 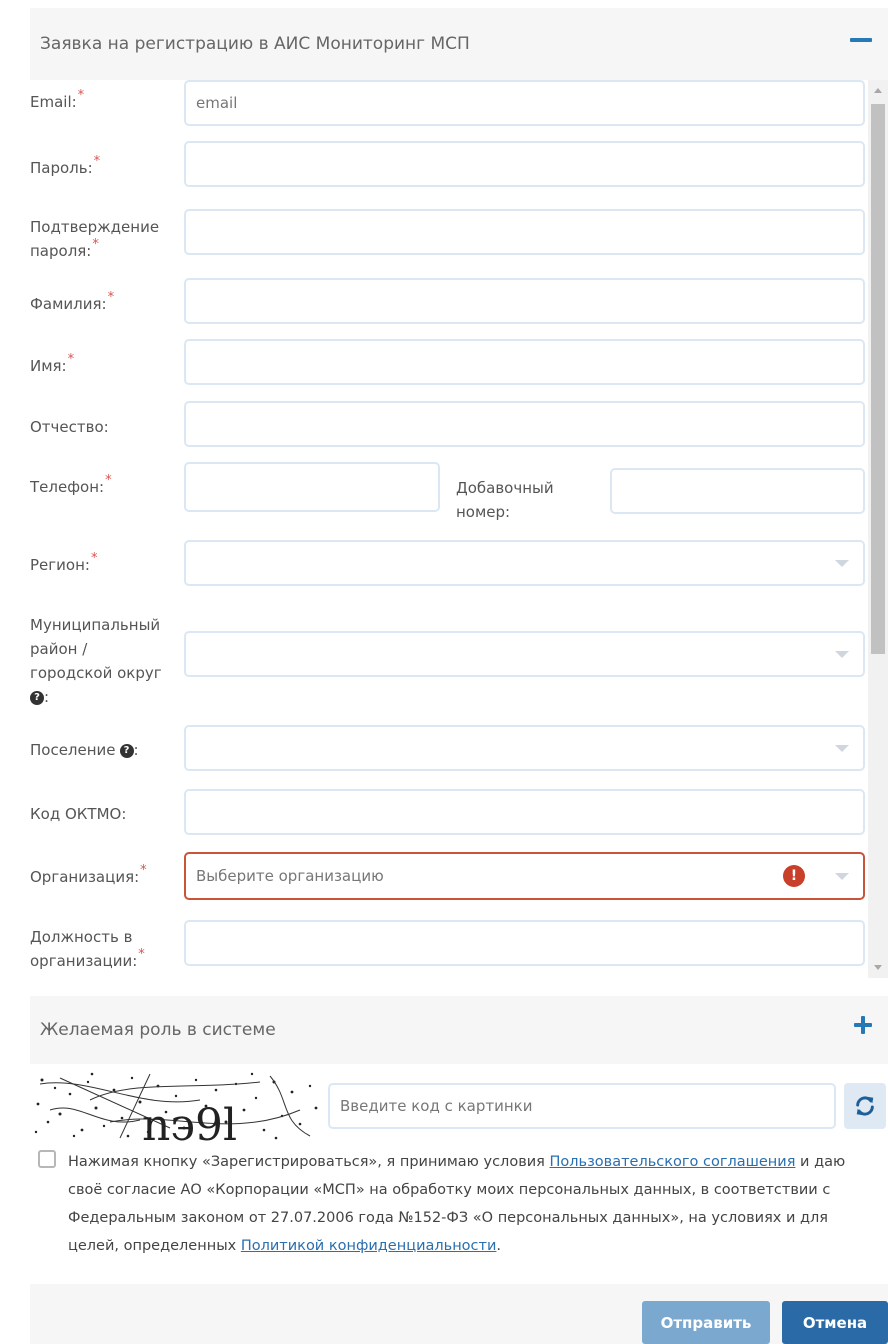 I want to click on municipal-select, so click(x=524, y=654).